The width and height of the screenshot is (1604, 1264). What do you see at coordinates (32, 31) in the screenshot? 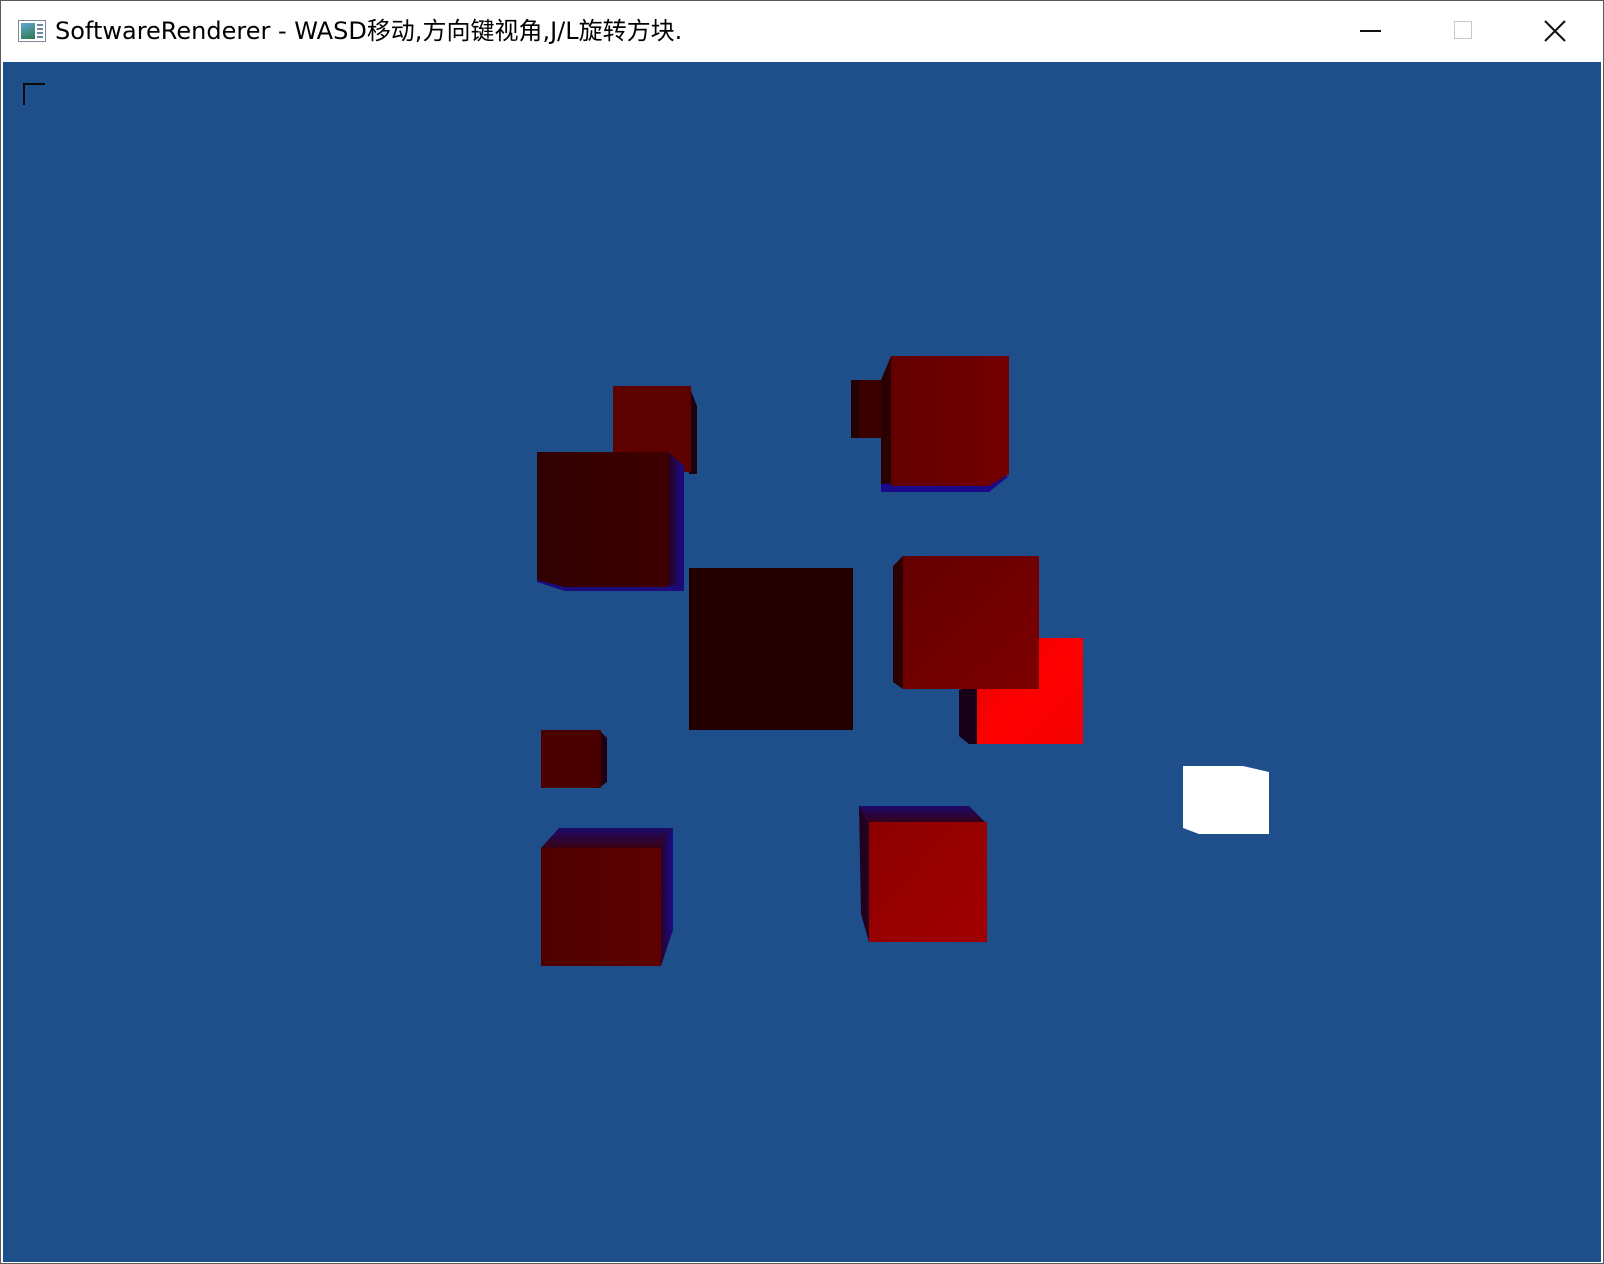
I see `app-icon` at bounding box center [32, 31].